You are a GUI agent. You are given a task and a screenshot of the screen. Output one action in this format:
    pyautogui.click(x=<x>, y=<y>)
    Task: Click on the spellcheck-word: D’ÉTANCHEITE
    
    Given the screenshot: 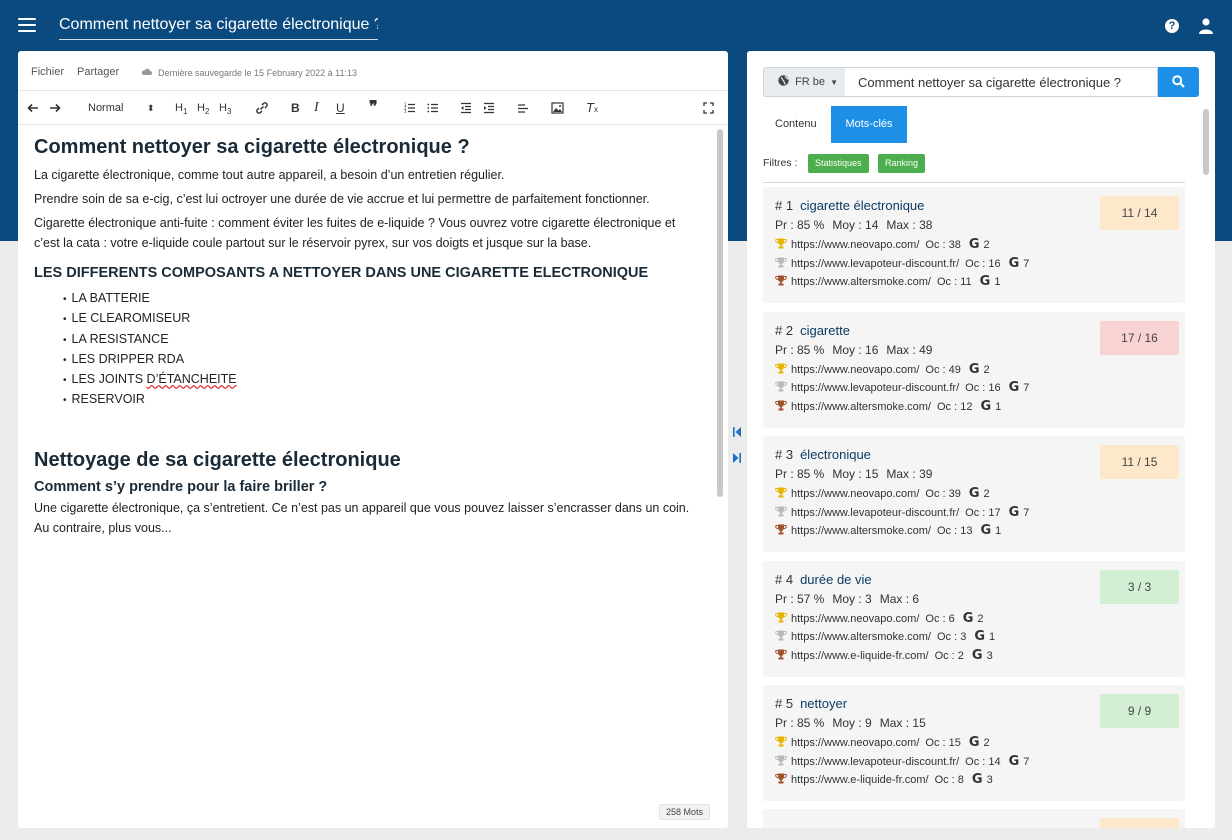 What is the action you would take?
    pyautogui.click(x=191, y=379)
    